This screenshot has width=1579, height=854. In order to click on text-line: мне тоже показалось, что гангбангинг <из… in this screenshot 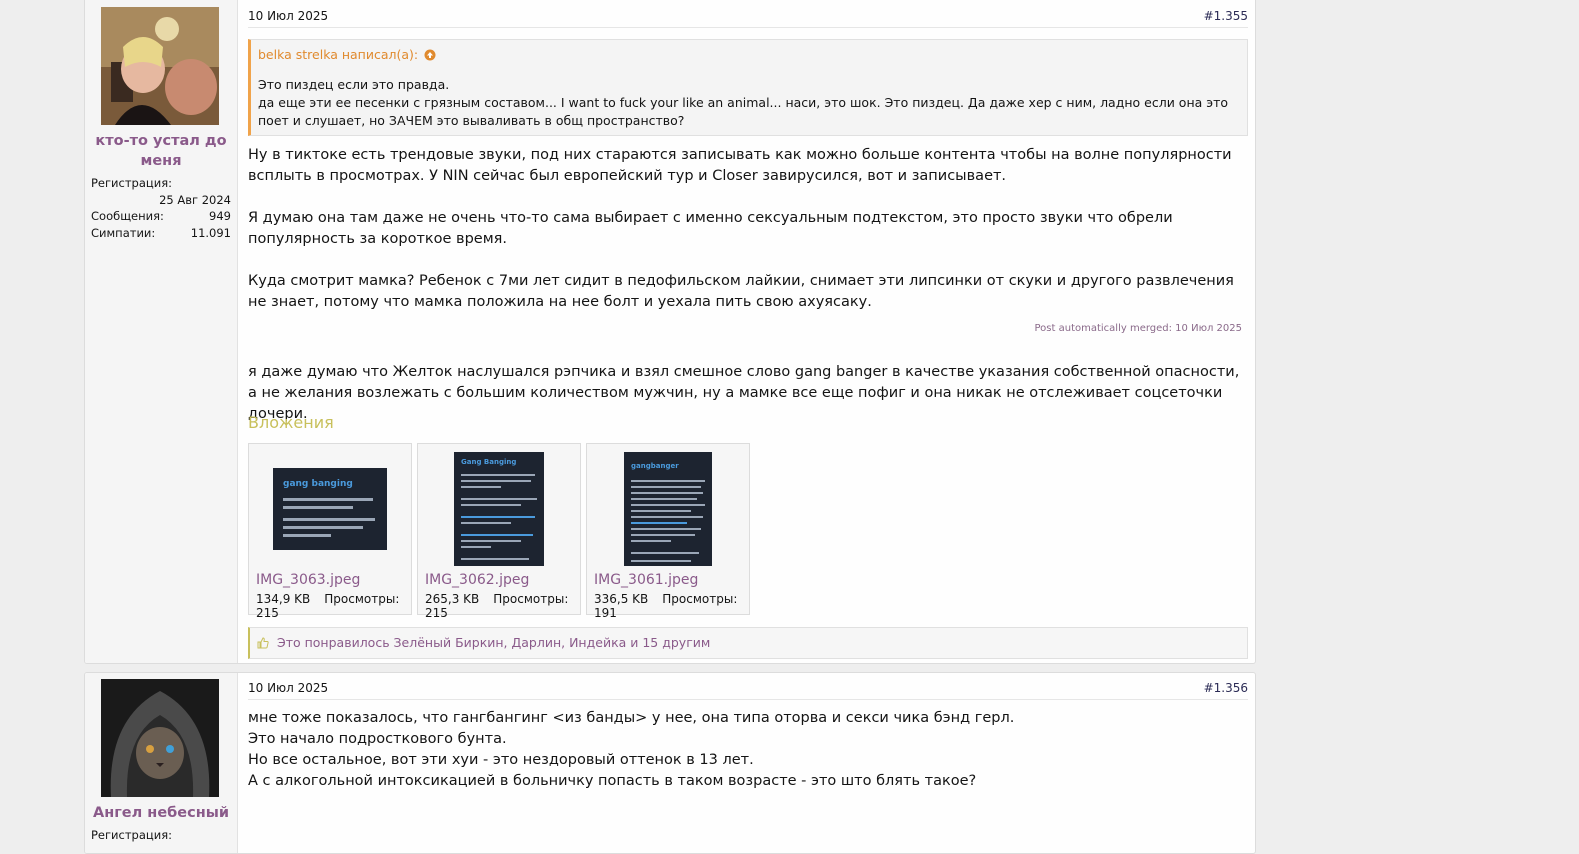, I will do `click(631, 718)`.